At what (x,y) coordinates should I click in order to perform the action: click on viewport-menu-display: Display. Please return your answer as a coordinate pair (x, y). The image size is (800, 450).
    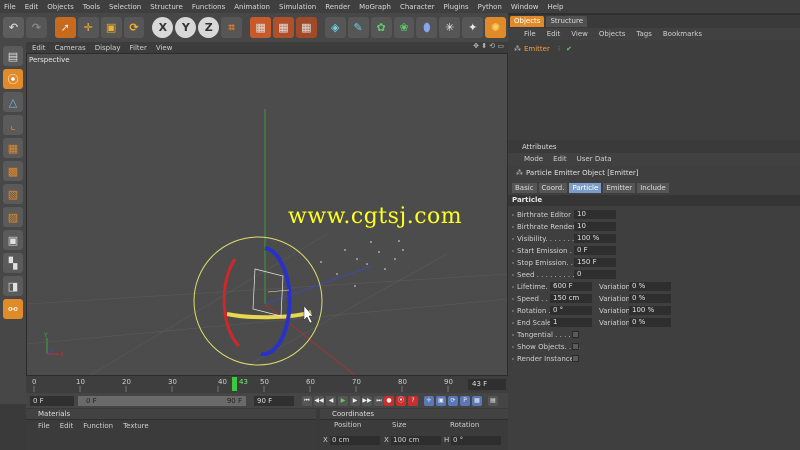
    Looking at the image, I should click on (108, 48).